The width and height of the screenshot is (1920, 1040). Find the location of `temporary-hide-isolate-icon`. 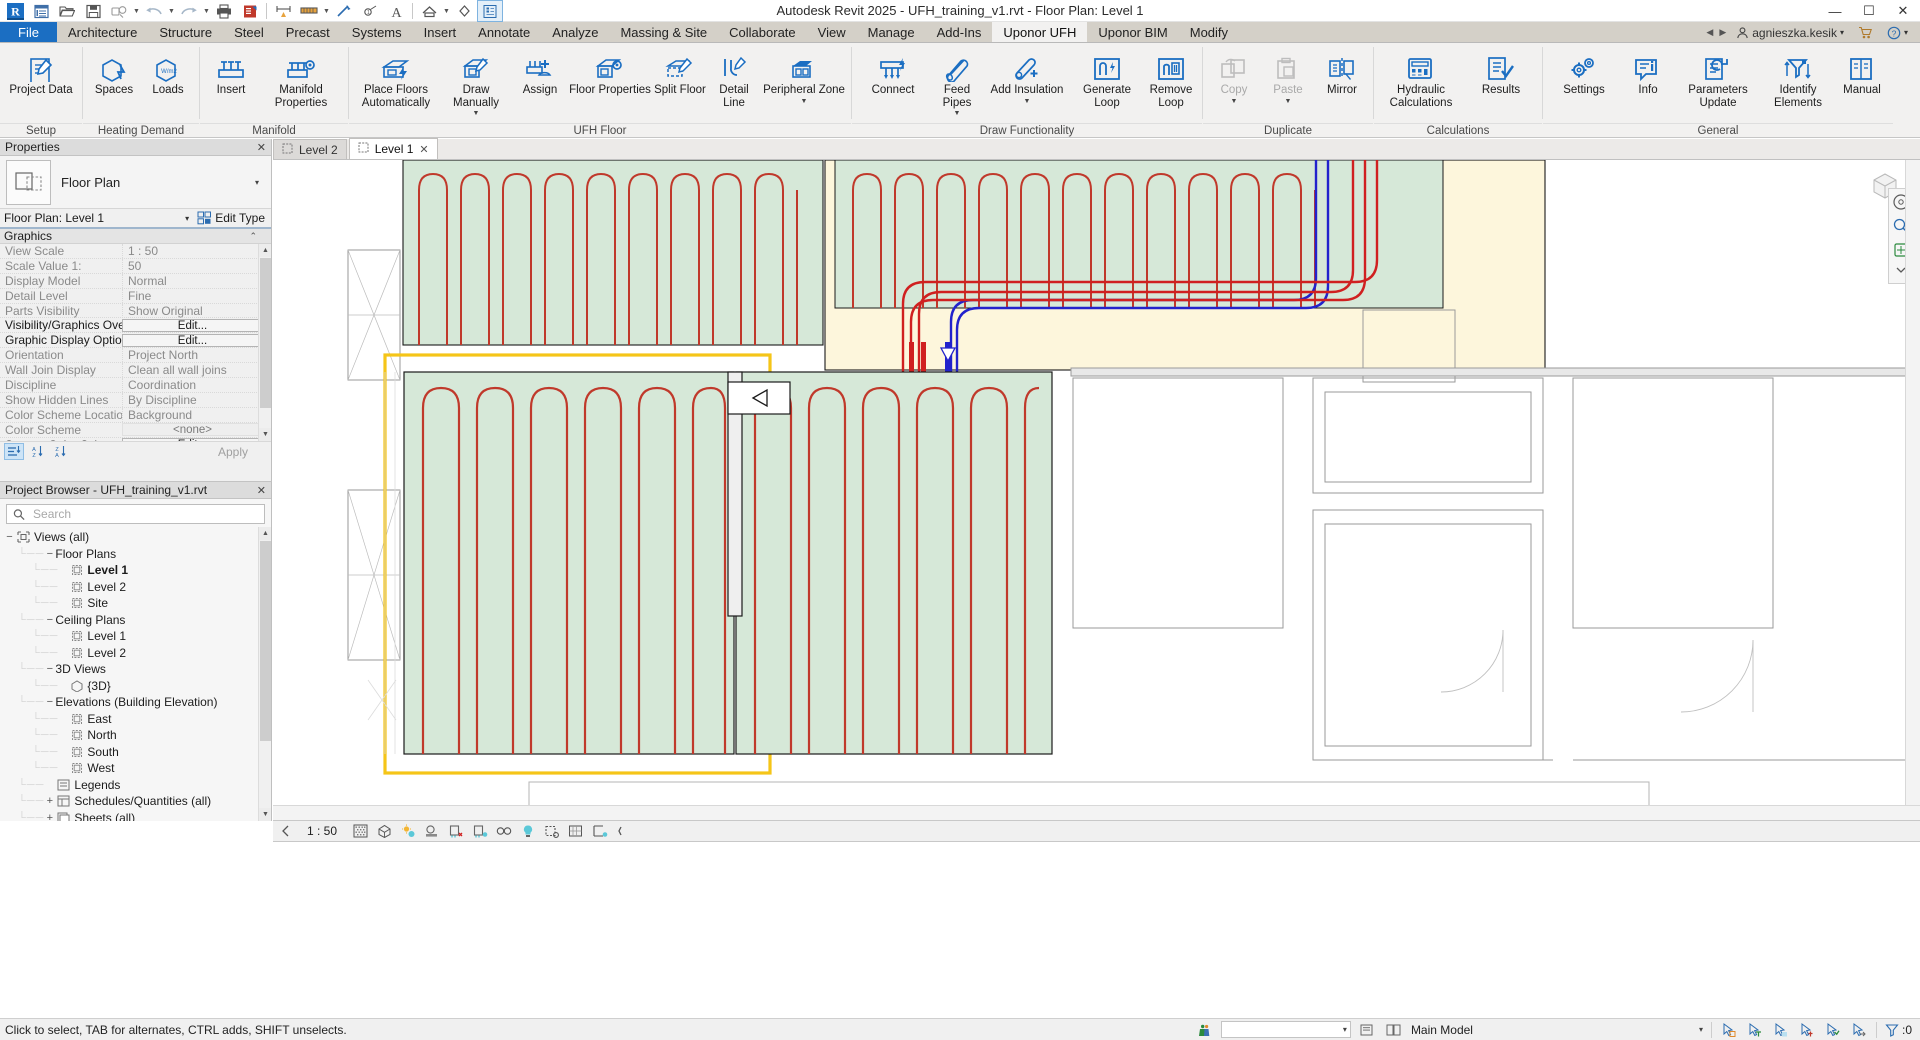

temporary-hide-isolate-icon is located at coordinates (552, 831).